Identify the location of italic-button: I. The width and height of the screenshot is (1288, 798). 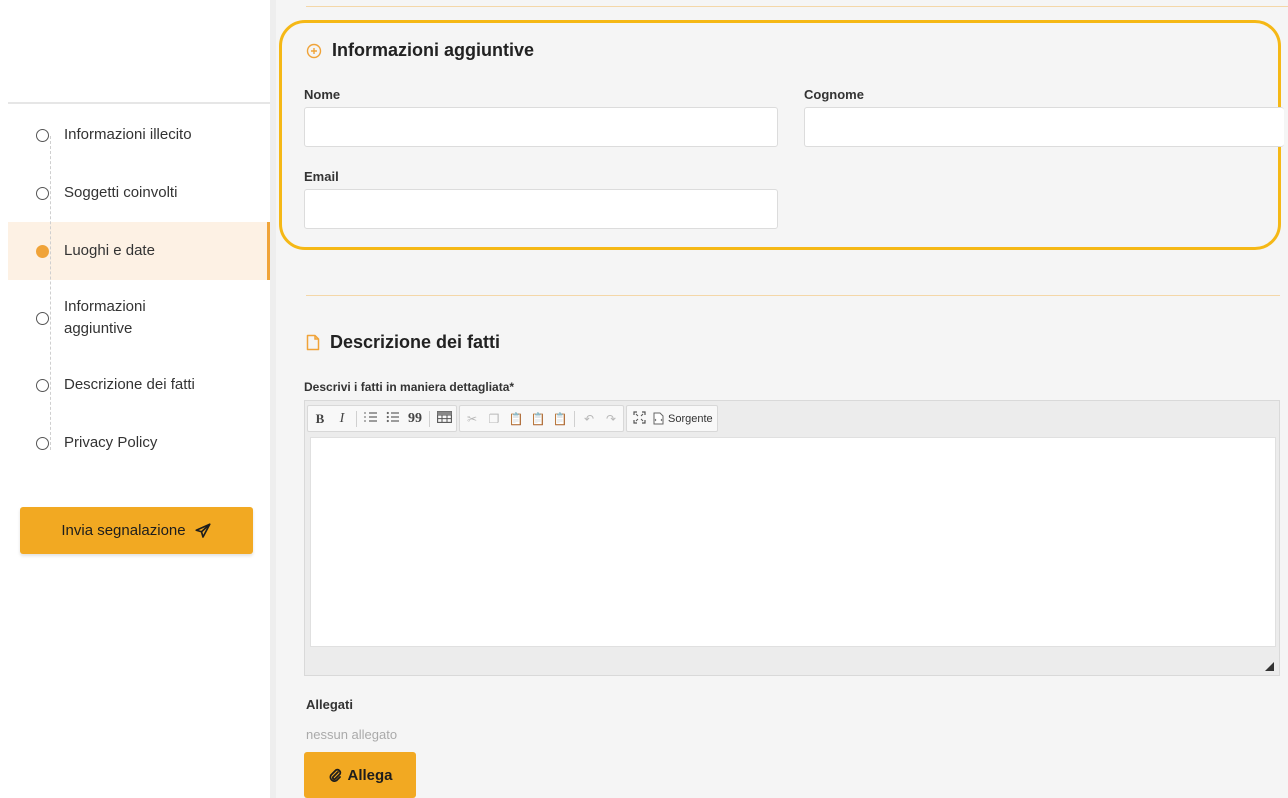
(342, 419).